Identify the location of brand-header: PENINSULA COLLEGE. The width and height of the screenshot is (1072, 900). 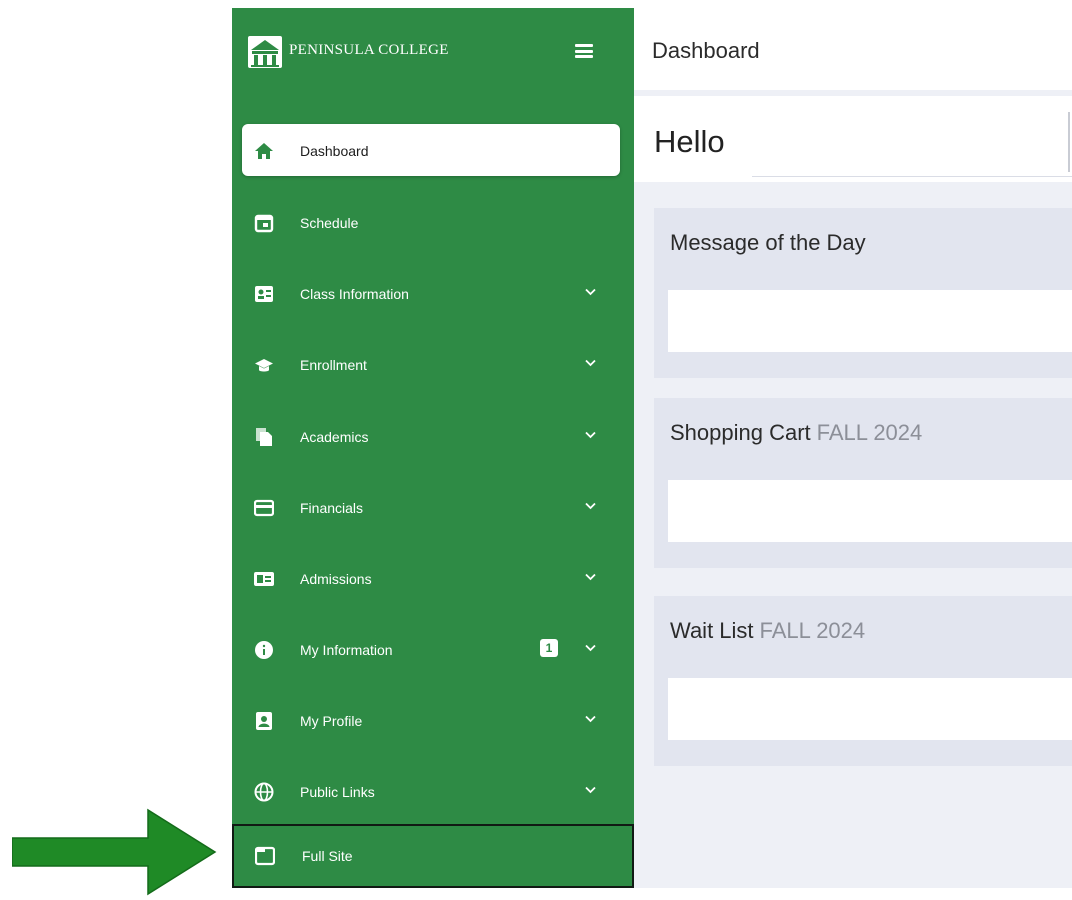
(433, 51).